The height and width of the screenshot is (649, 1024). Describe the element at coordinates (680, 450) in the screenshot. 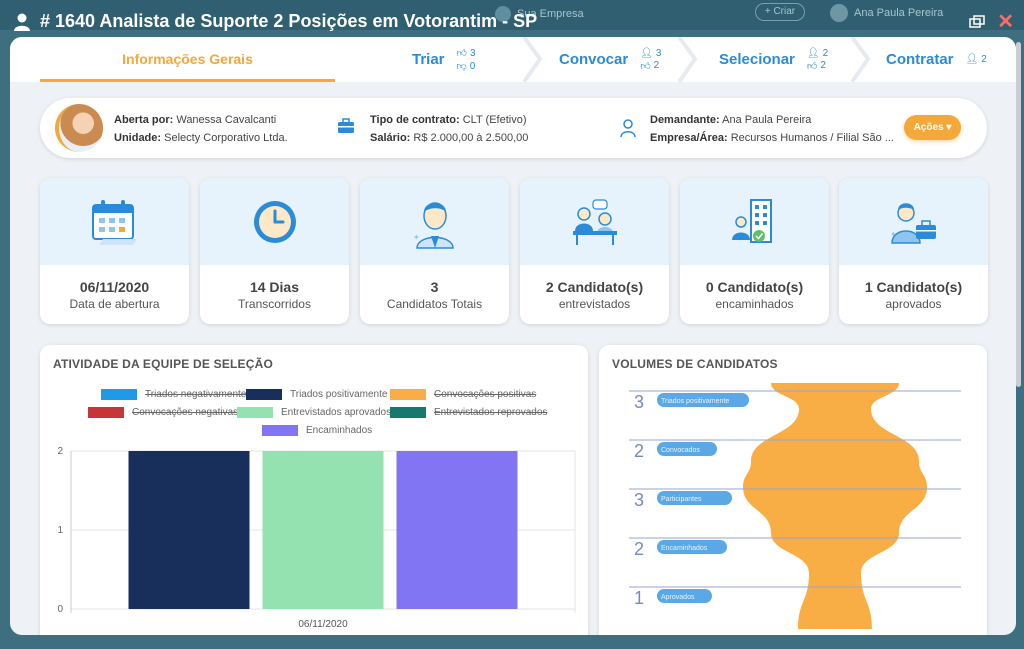

I see `stage-label: Convocados` at that location.